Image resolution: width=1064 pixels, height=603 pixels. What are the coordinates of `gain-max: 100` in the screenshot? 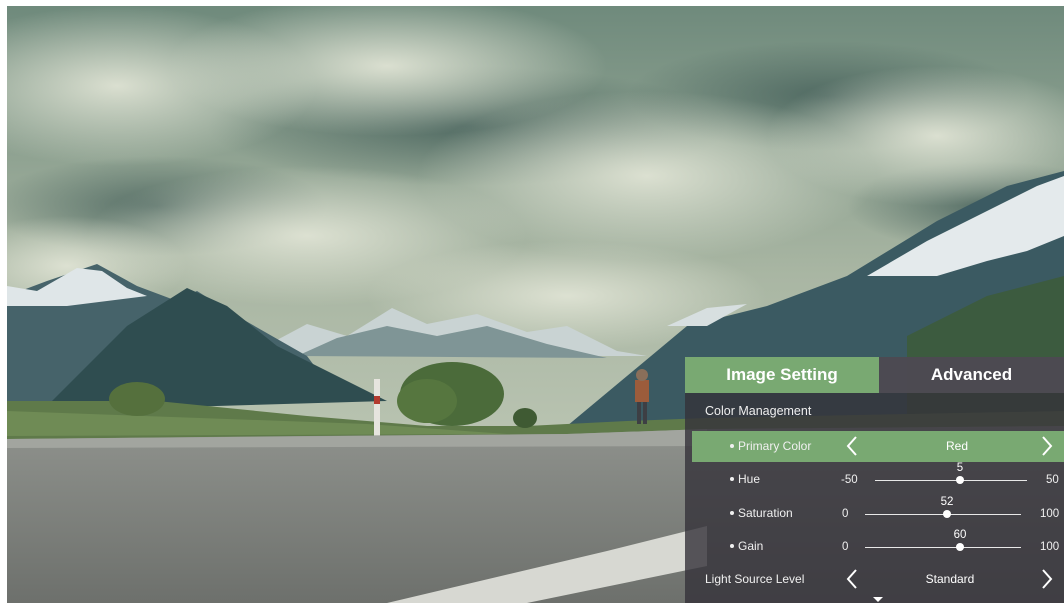 It's located at (1050, 547).